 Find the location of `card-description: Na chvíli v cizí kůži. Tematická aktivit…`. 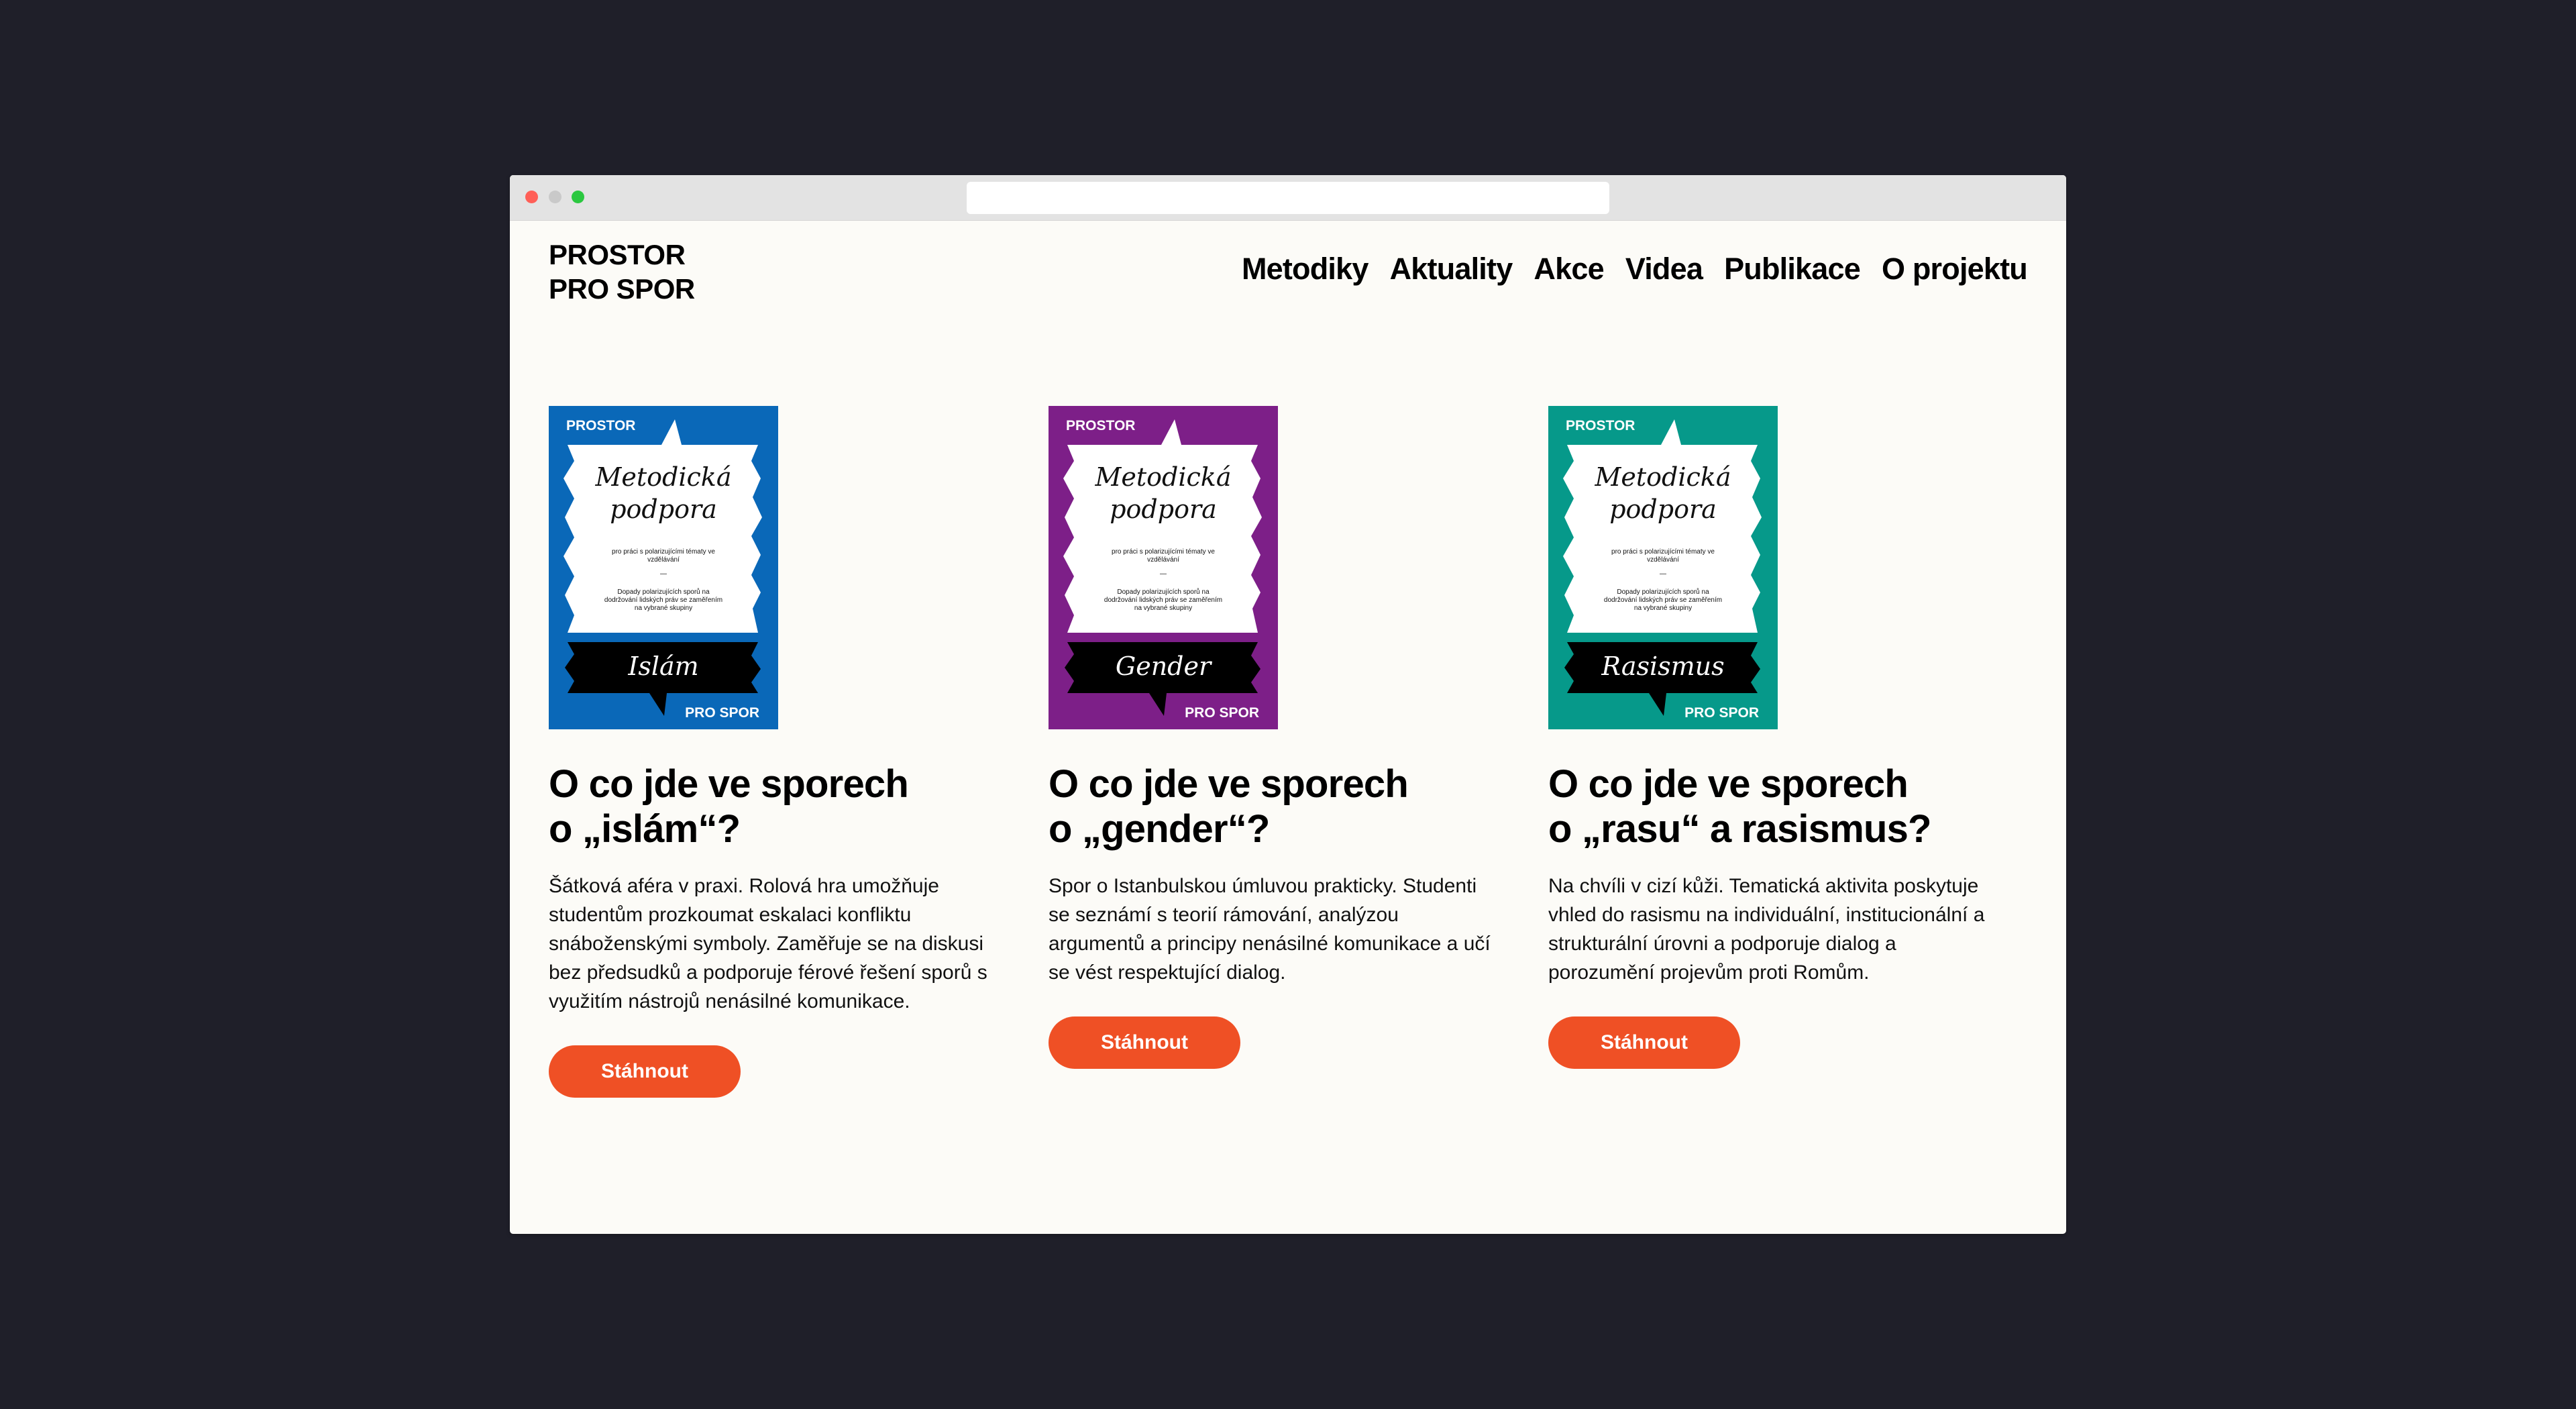

card-description: Na chvíli v cizí kůži. Tematická aktivit… is located at coordinates (1766, 929).